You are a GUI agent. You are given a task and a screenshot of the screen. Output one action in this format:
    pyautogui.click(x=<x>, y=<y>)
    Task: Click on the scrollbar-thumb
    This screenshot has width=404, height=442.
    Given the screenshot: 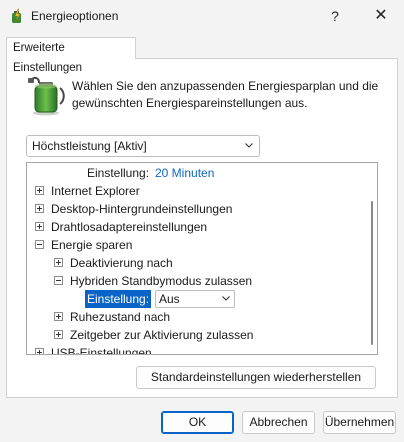 What is the action you would take?
    pyautogui.click(x=372, y=273)
    